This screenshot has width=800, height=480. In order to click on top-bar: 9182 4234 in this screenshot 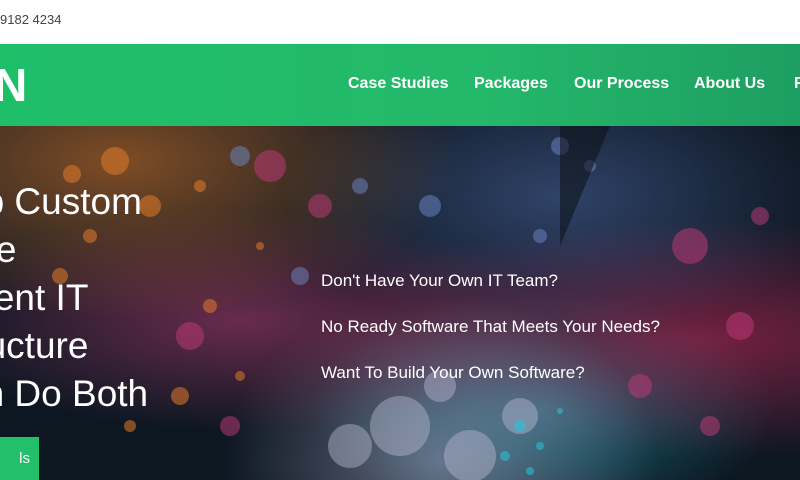, I will do `click(400, 22)`.